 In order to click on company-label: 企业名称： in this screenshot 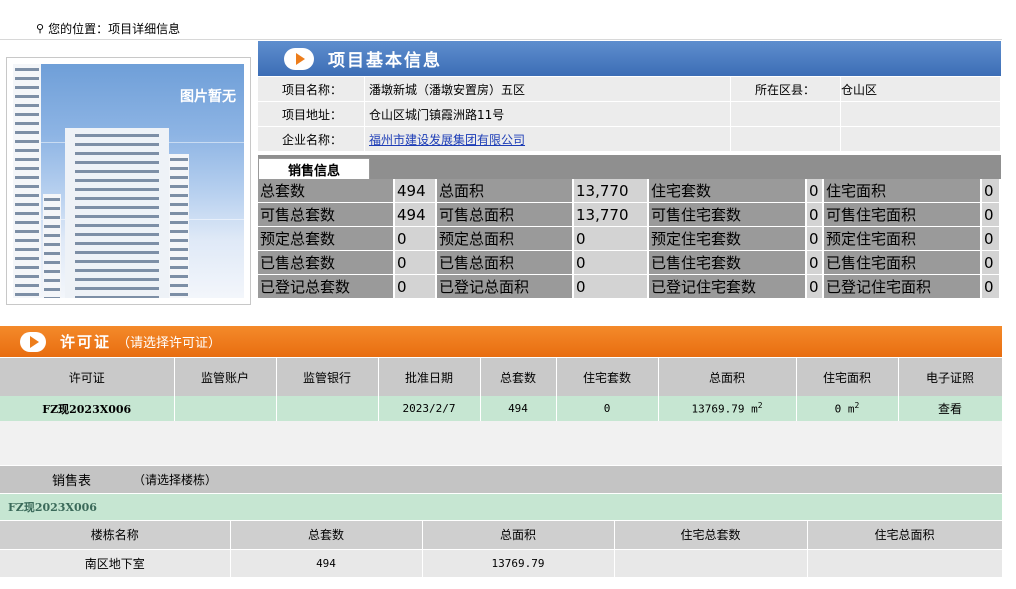, I will do `click(311, 139)`.